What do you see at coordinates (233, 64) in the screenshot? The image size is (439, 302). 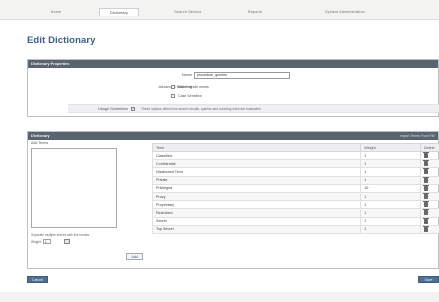 I see `properties-panel-header: Dictionary Properties` at bounding box center [233, 64].